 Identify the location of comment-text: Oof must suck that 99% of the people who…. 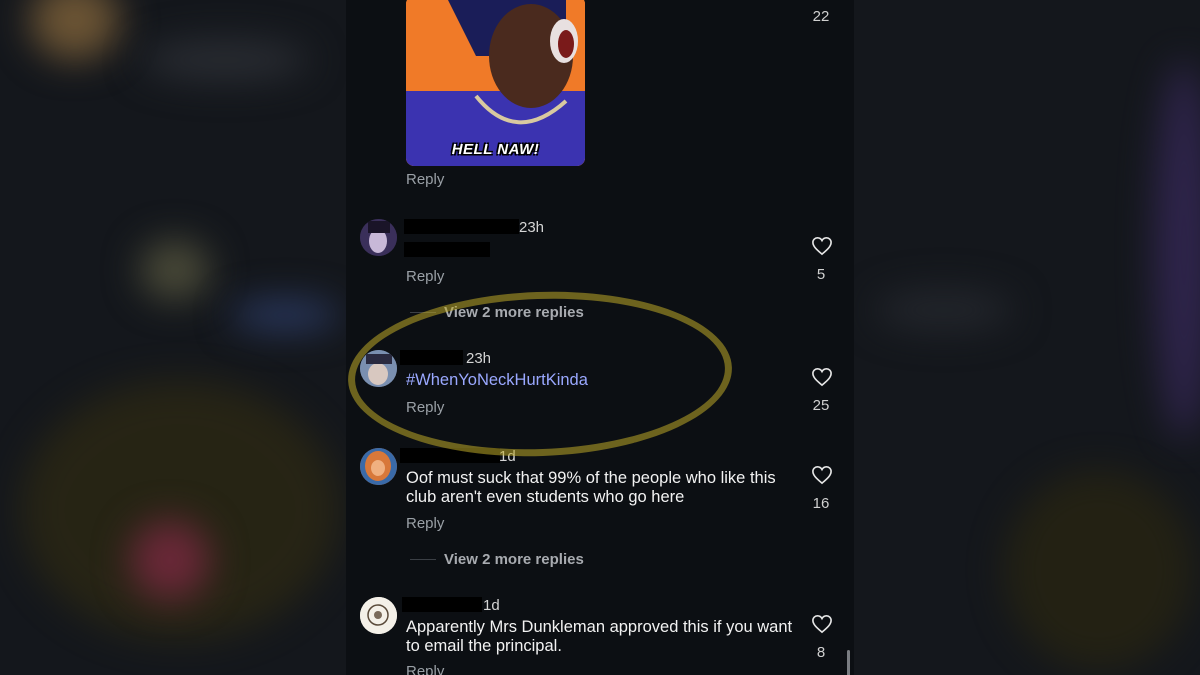
(591, 487).